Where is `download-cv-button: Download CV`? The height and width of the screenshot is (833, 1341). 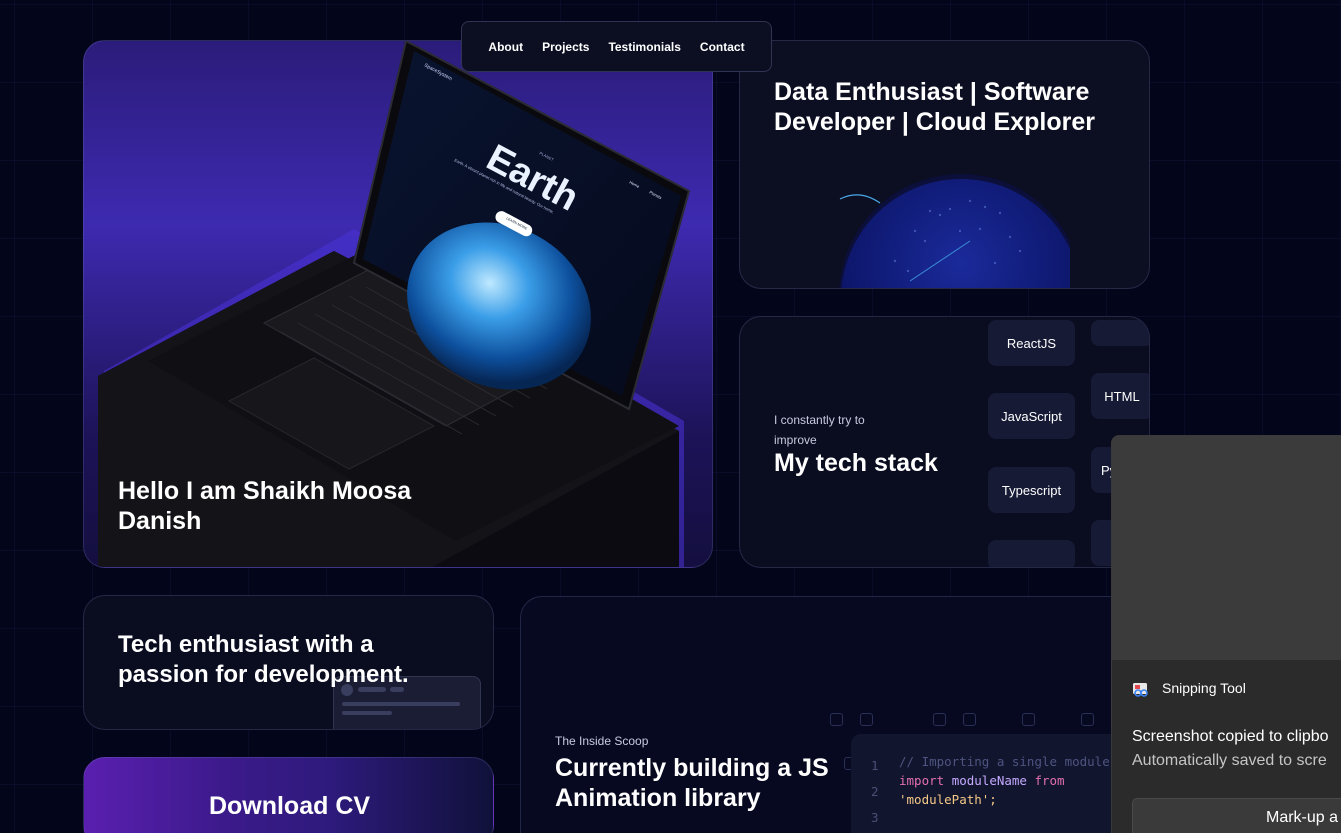 download-cv-button: Download CV is located at coordinates (288, 806).